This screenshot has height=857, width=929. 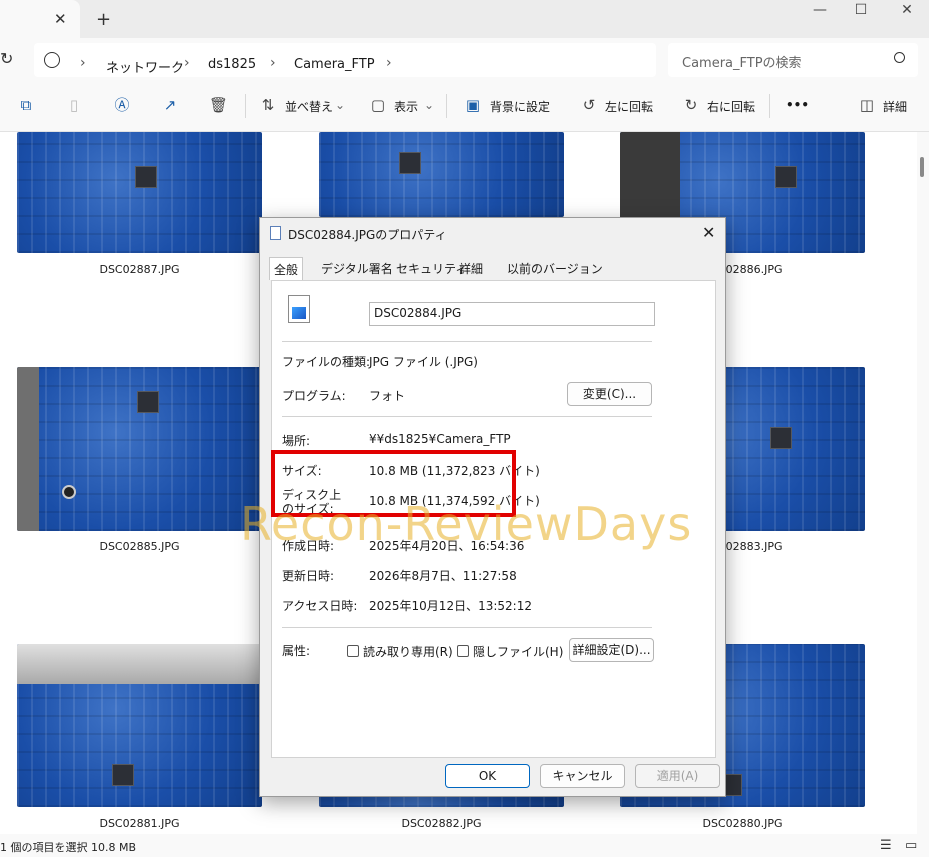 I want to click on tab-details: 詳細, so click(x=471, y=270).